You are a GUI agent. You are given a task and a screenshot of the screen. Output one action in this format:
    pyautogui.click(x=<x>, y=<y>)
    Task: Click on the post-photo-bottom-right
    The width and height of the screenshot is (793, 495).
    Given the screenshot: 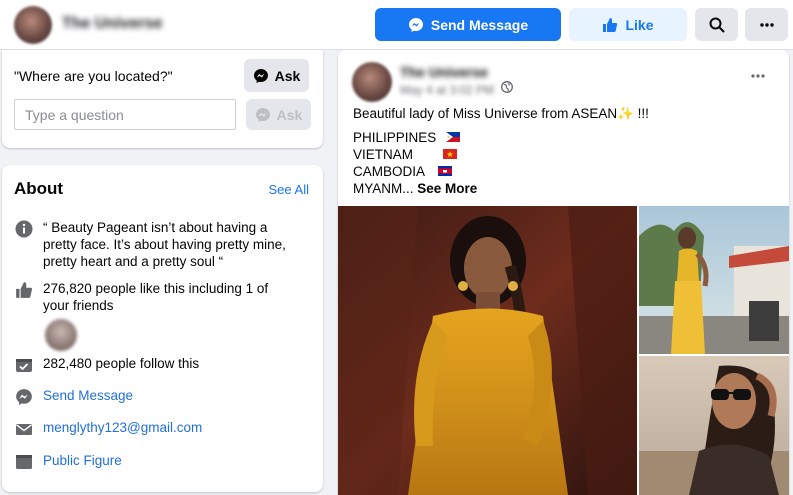 What is the action you would take?
    pyautogui.click(x=714, y=425)
    